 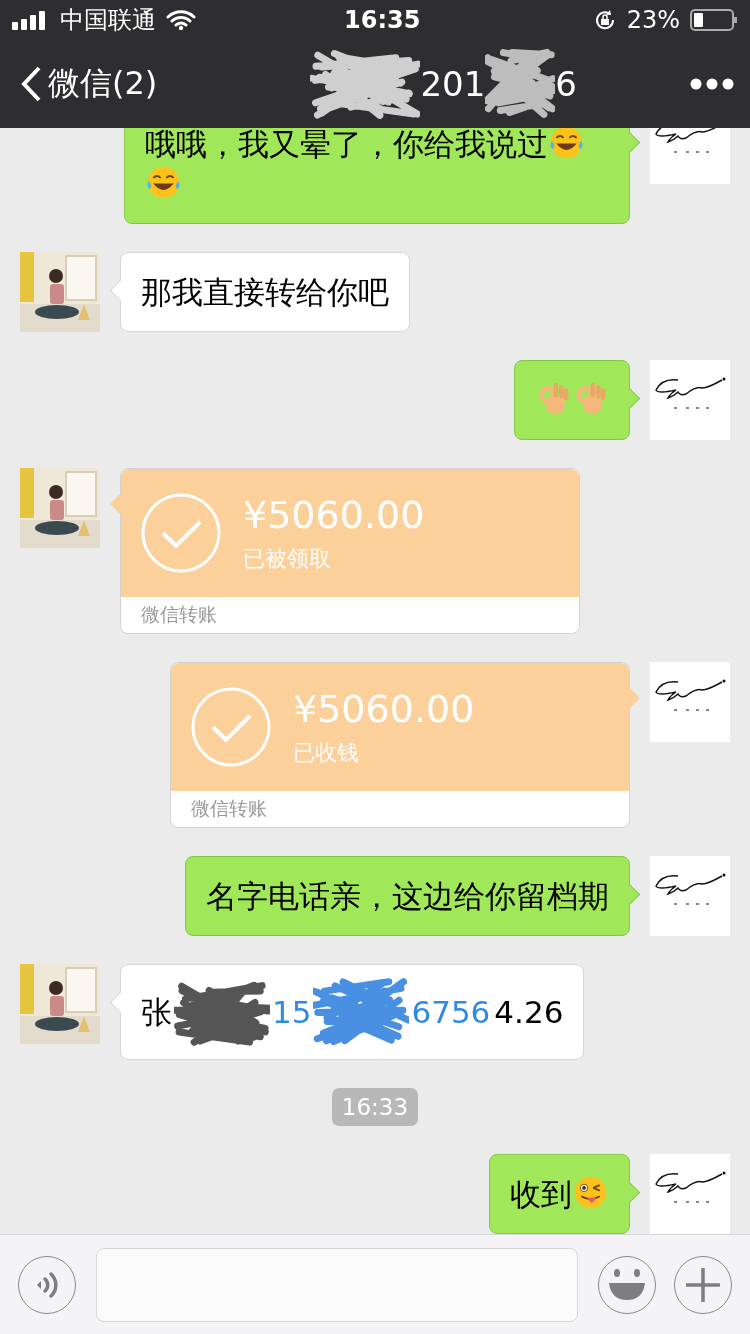 I want to click on chat-title-fragment: 201, so click(x=453, y=84).